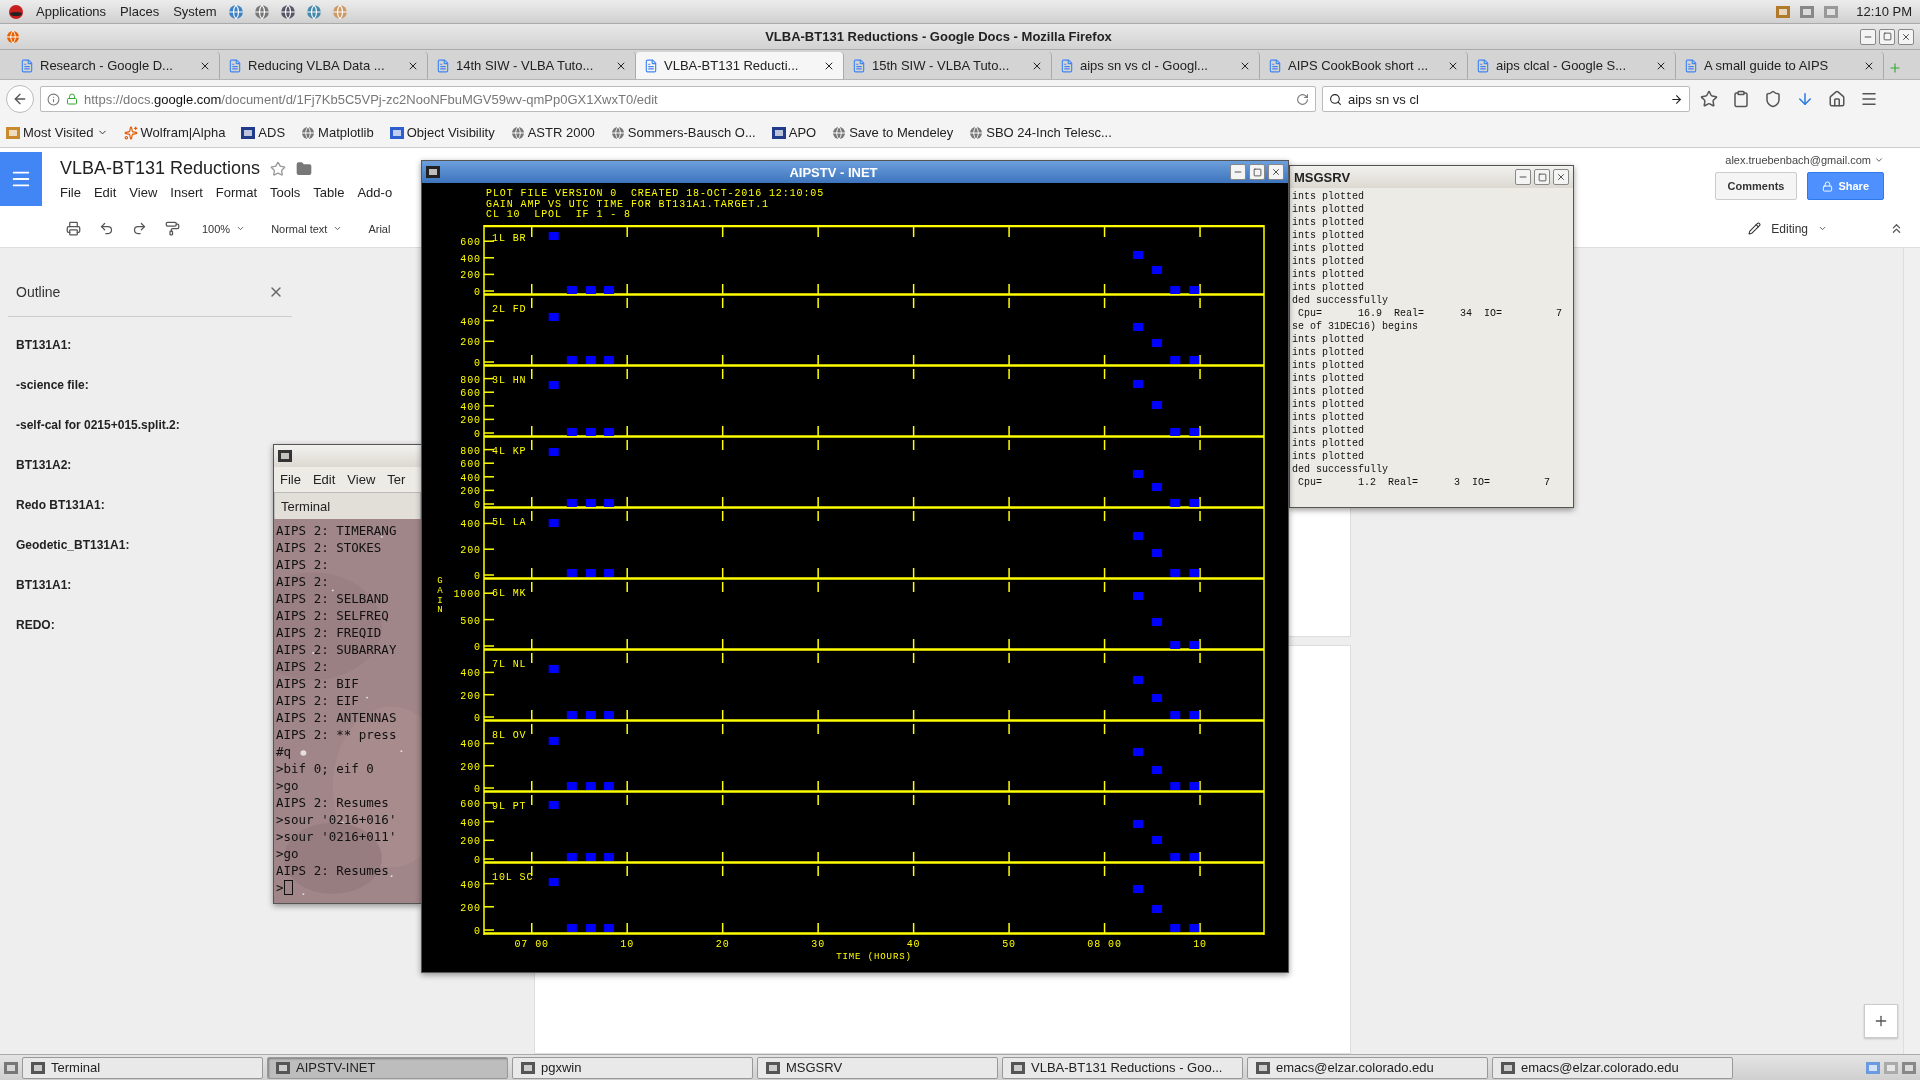 This screenshot has width=1920, height=1080. I want to click on menu-item: Format, so click(236, 192).